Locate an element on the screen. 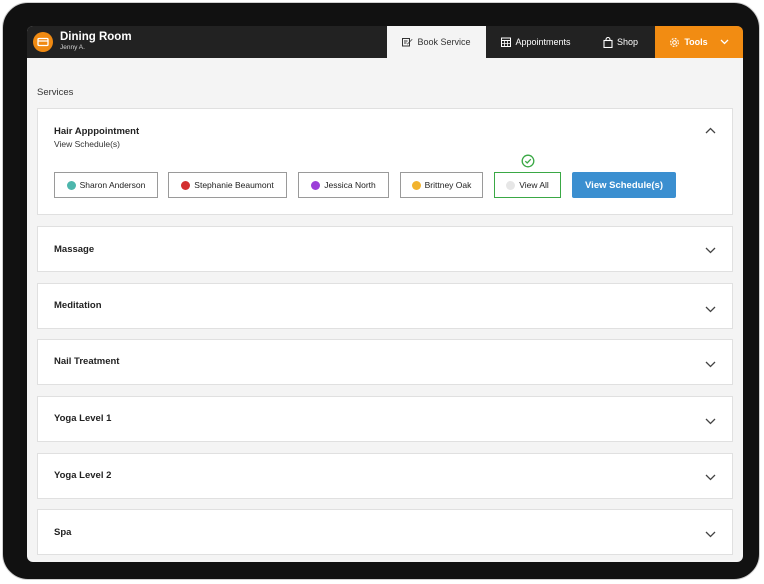 This screenshot has height=584, width=764. staff-chip-jessica-north: Jessica North is located at coordinates (343, 185).